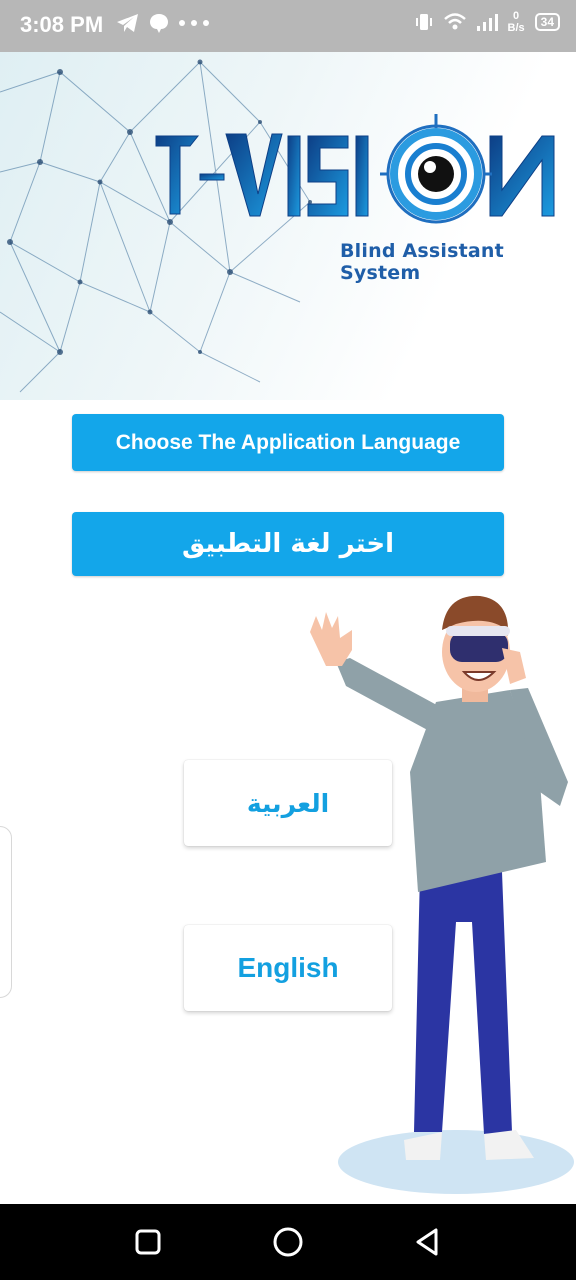 The height and width of the screenshot is (1280, 576). Describe the element at coordinates (422, 262) in the screenshot. I see `app-tagline: Blind Assistant System` at that location.